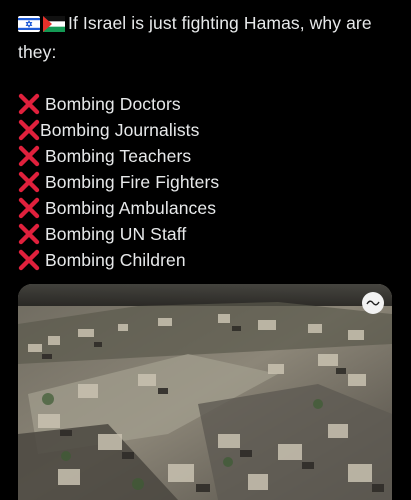 The image size is (411, 500). Describe the element at coordinates (120, 130) in the screenshot. I see `list-item-label: Bombing Journalists` at that location.